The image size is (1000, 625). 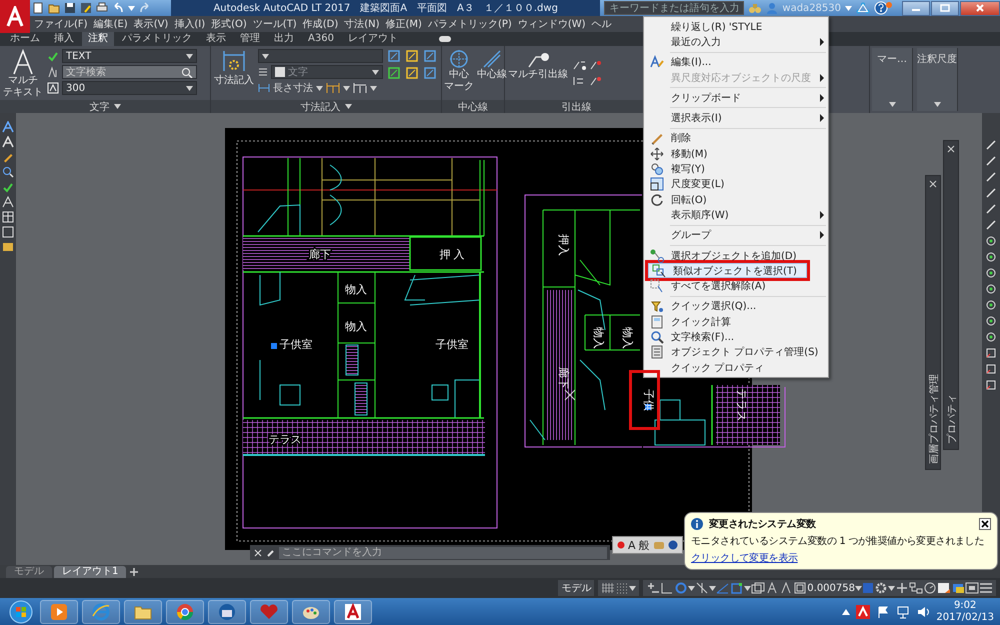 I want to click on stack-icon, so click(x=758, y=588).